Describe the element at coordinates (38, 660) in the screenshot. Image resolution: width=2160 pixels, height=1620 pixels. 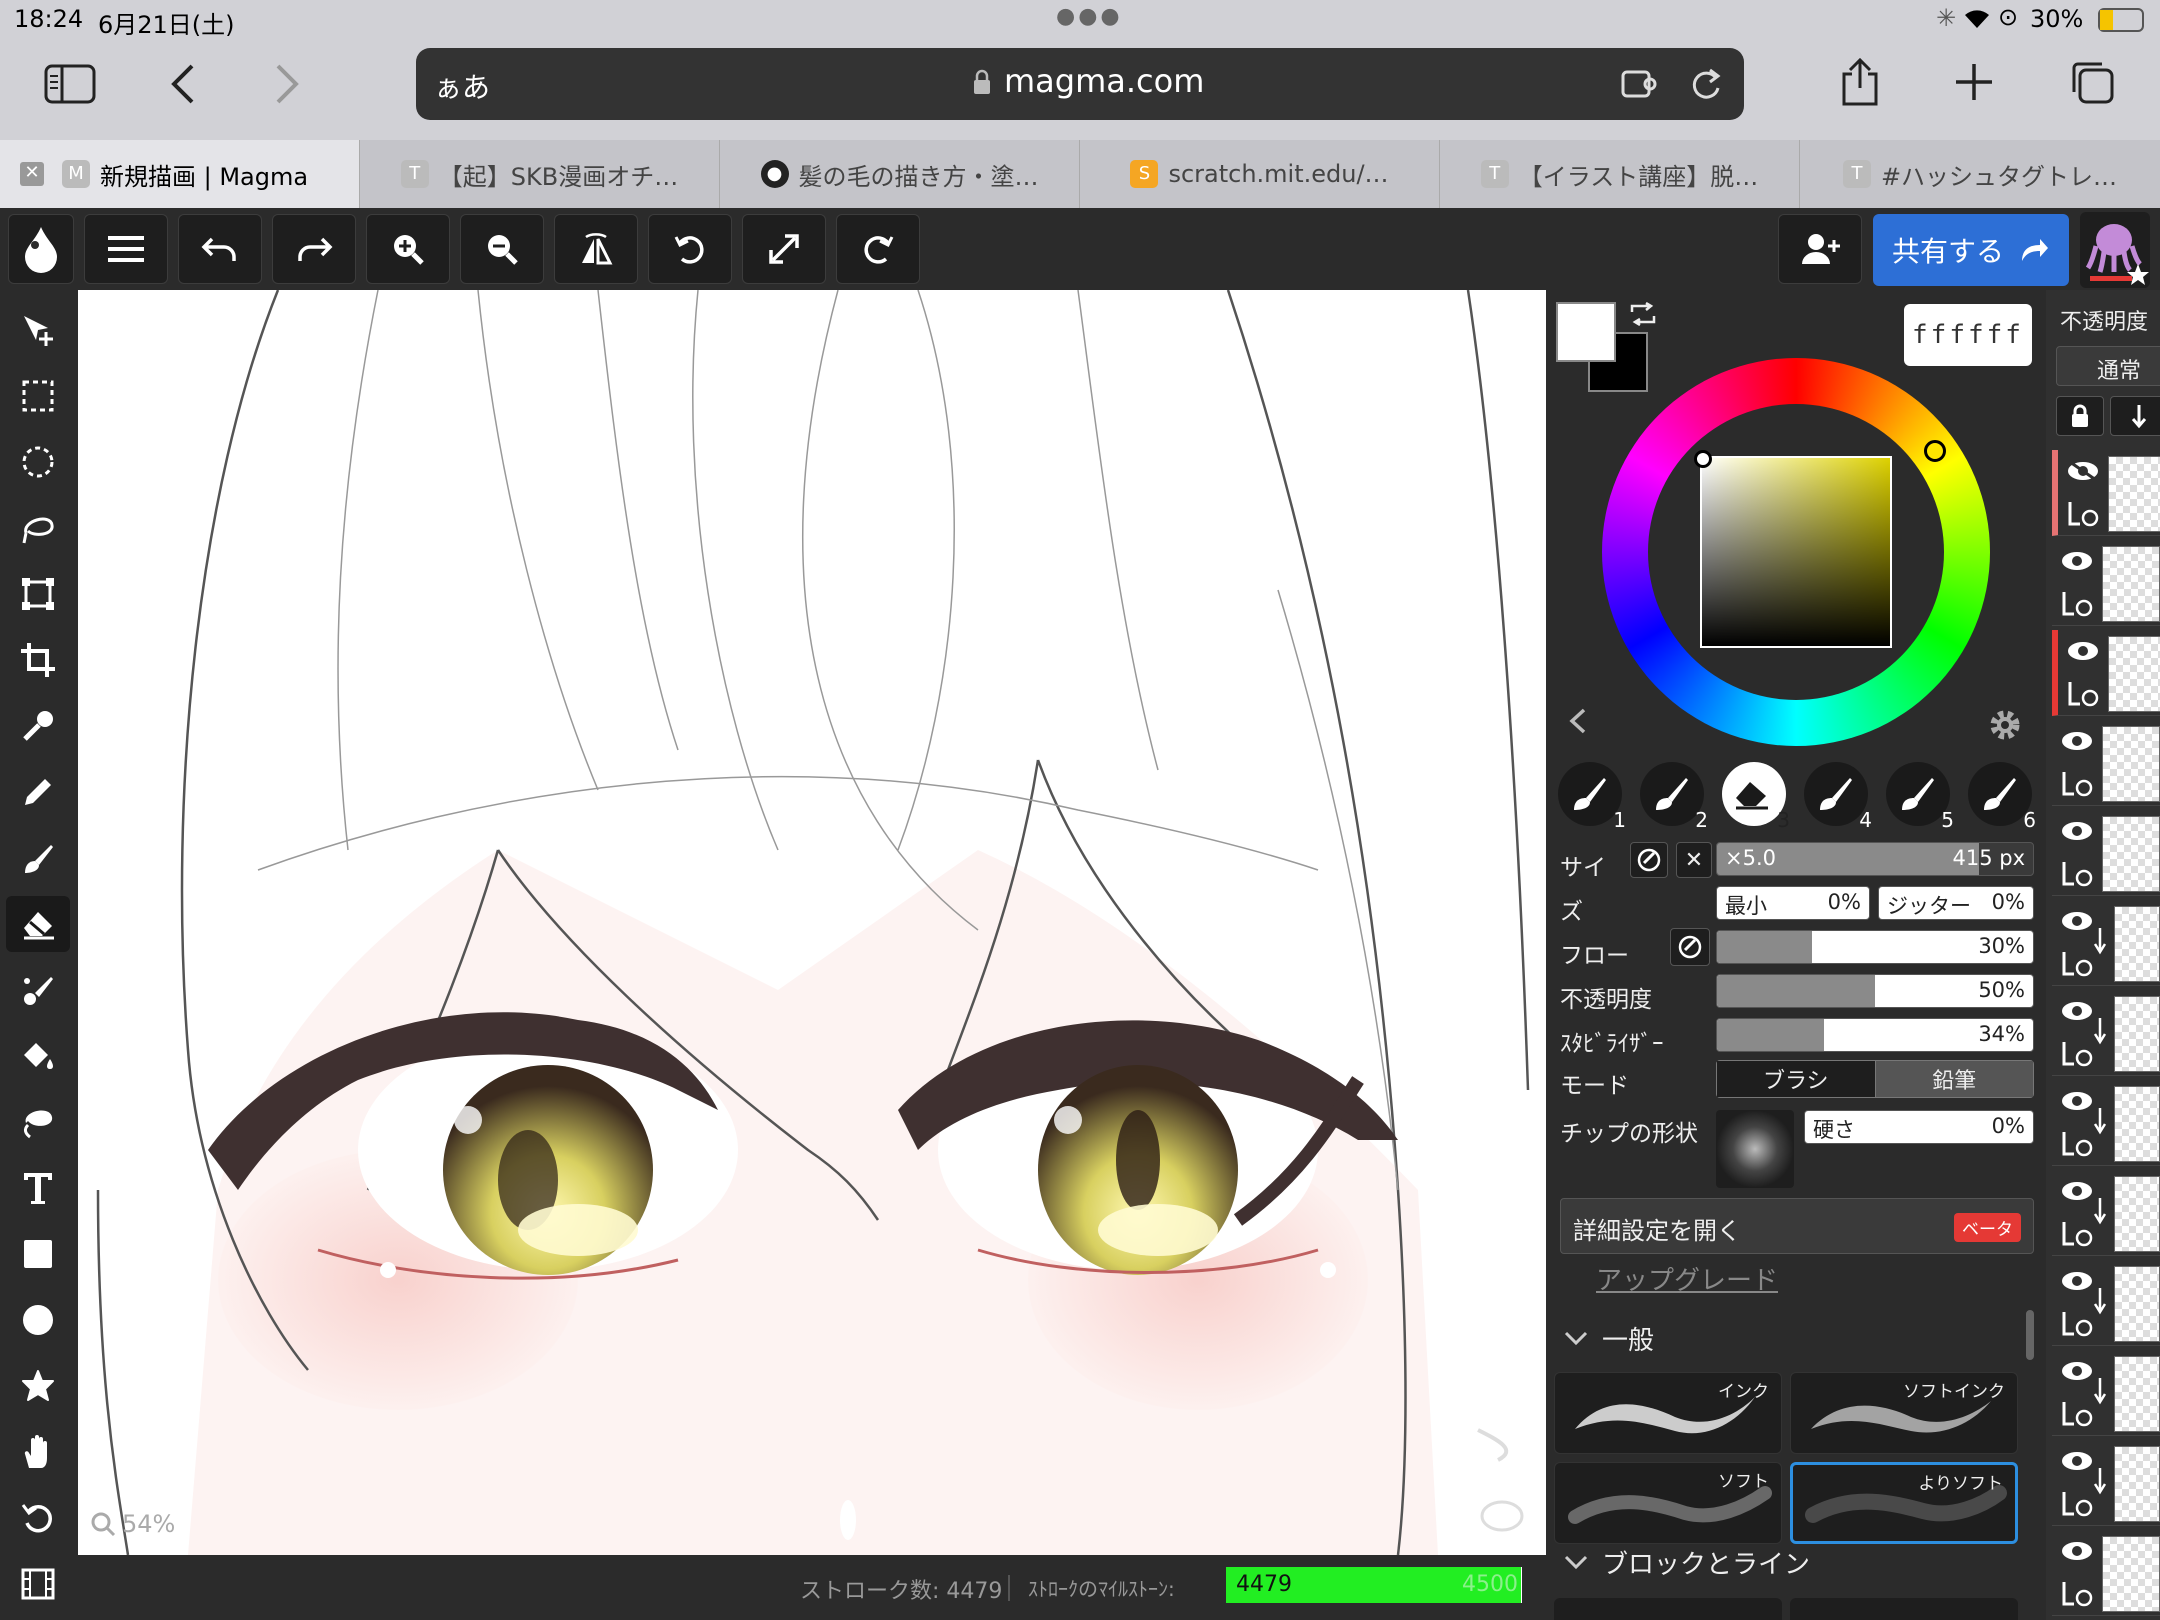
I see `tool-crop` at that location.